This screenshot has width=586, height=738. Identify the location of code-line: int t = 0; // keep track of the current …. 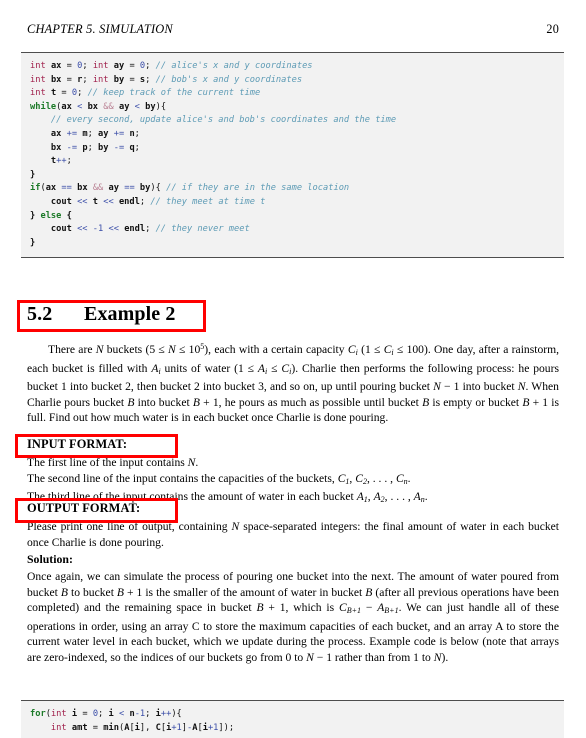
(145, 93).